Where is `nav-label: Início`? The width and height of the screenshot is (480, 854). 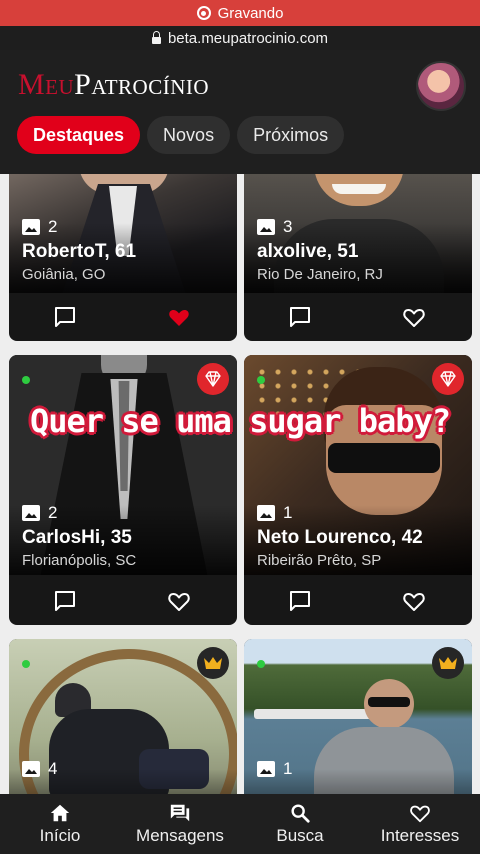
nav-label: Início is located at coordinates (60, 835).